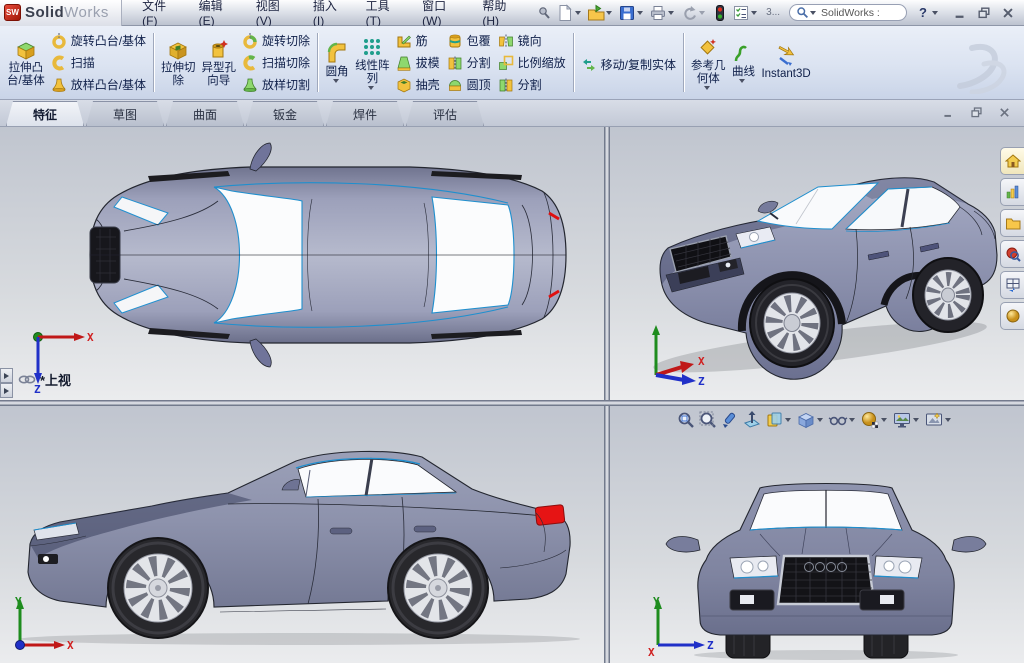 The height and width of the screenshot is (663, 1024). I want to click on doc-restore-button, so click(976, 112).